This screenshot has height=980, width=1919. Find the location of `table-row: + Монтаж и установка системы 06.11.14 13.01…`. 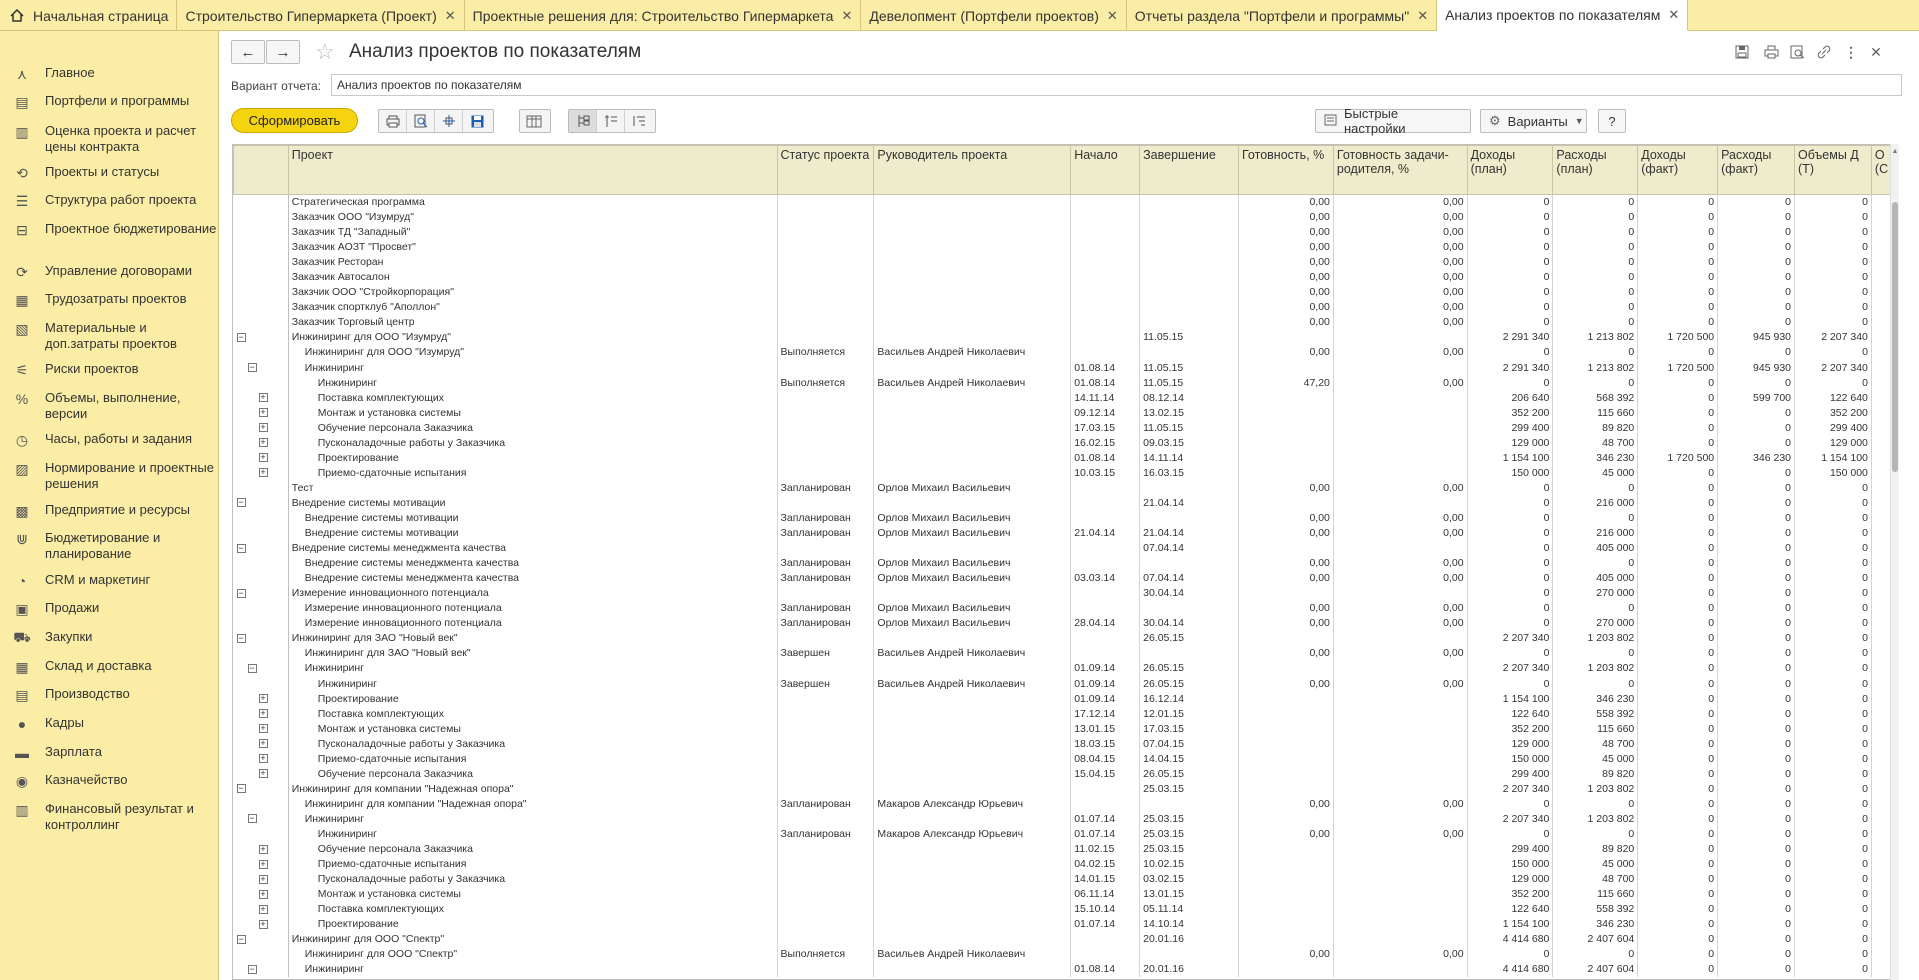

table-row: + Монтаж и установка системы 06.11.14 13.01… is located at coordinates (1065, 894).